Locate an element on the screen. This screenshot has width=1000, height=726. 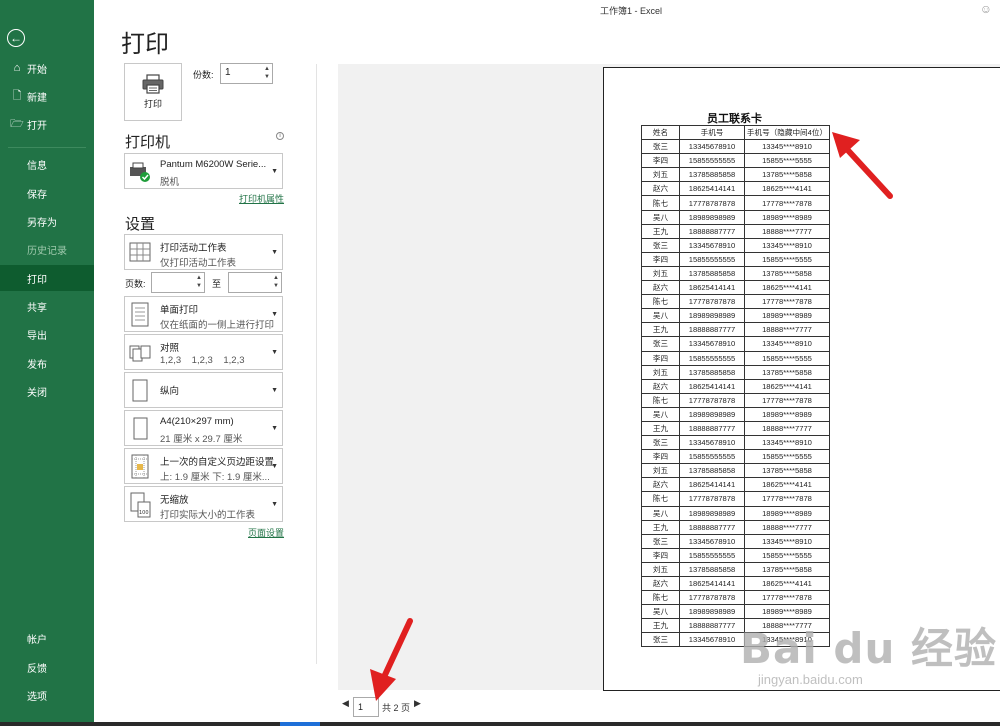
copies-input: 1 ▲ ▼ is located at coordinates (246, 73).